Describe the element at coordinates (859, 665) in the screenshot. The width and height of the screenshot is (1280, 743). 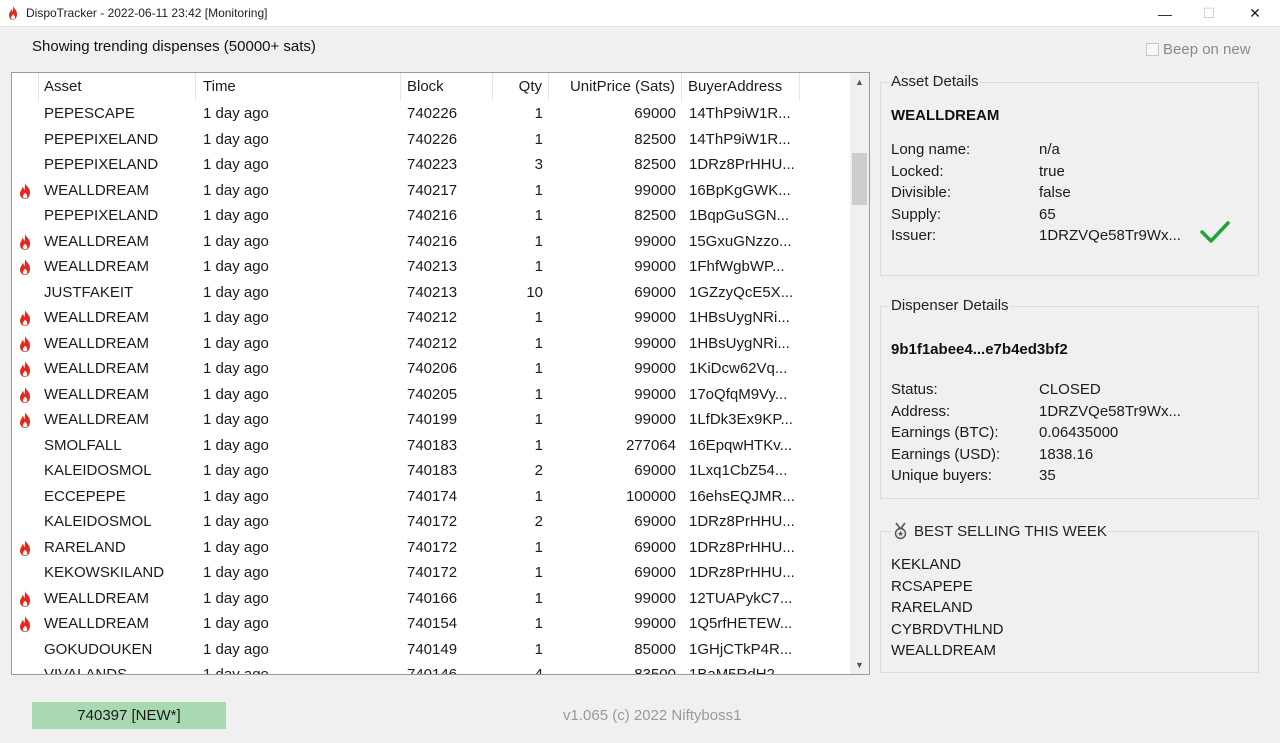
I see `scroll-down-arrow-icon: ▼` at that location.